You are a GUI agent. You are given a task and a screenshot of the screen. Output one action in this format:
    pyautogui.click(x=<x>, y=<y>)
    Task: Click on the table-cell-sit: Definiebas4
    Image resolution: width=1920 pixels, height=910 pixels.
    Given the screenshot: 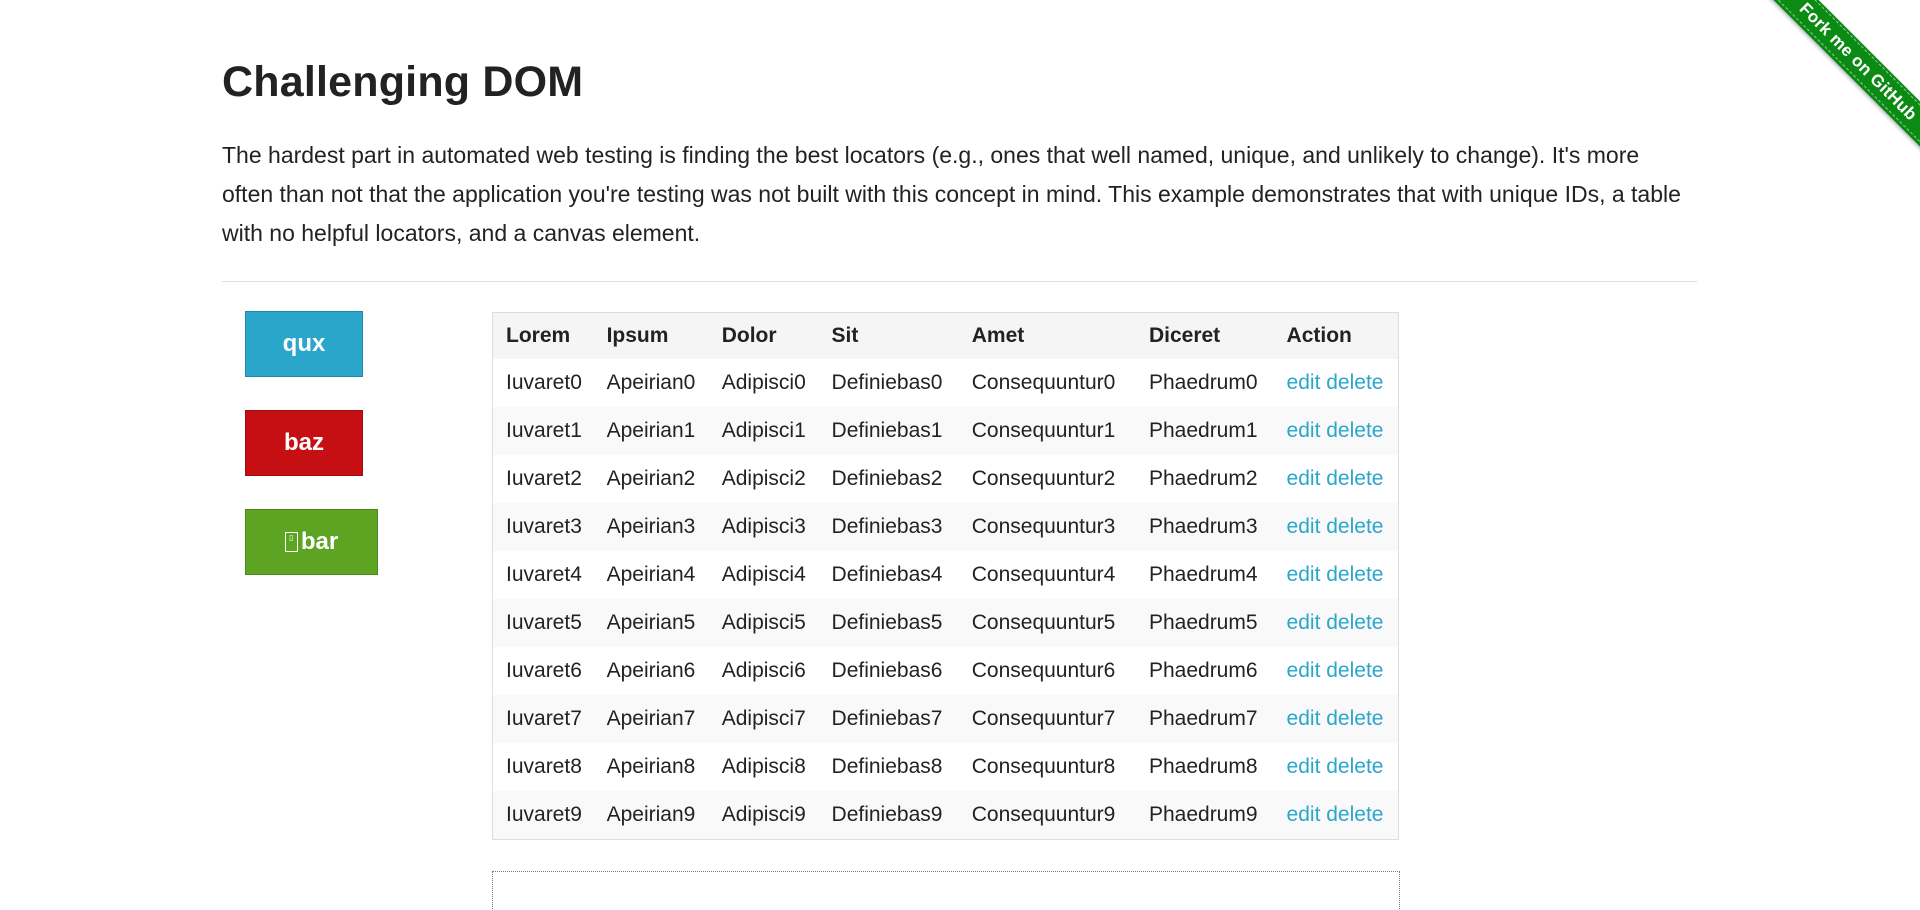 What is the action you would take?
    pyautogui.click(x=888, y=575)
    